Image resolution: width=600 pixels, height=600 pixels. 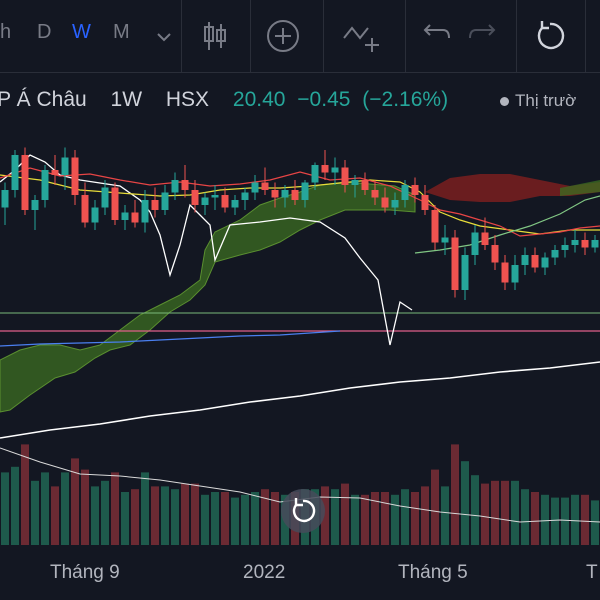 I want to click on symbol-legend: CP Á Châu 1W HSX 20.40 −0.45 (−2.16%), so click(x=230, y=100).